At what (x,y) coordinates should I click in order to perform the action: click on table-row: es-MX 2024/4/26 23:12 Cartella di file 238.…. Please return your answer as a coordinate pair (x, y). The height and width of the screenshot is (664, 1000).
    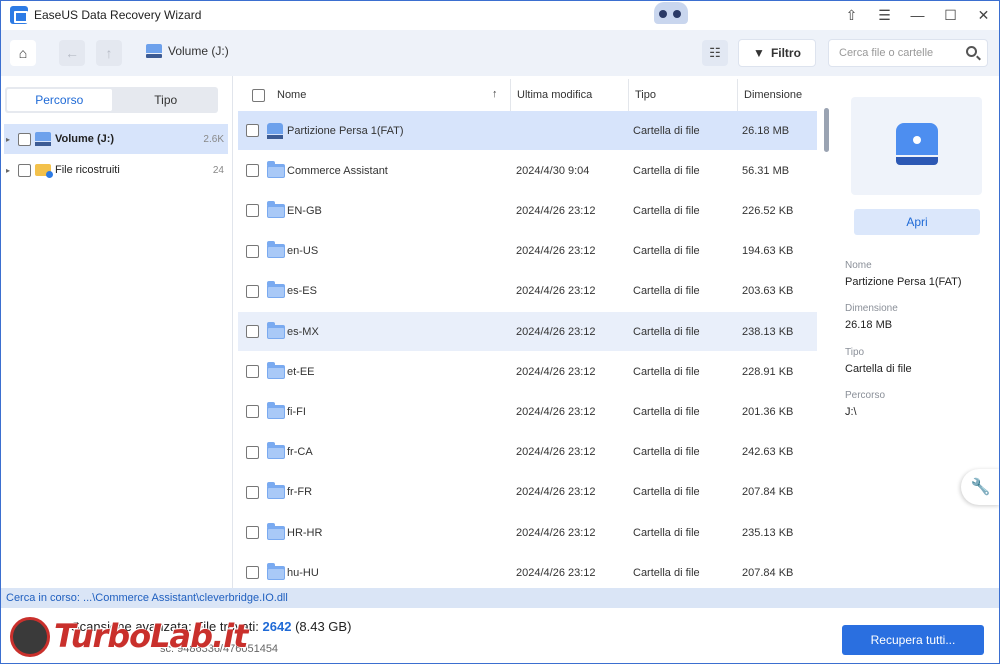
    Looking at the image, I should click on (527, 331).